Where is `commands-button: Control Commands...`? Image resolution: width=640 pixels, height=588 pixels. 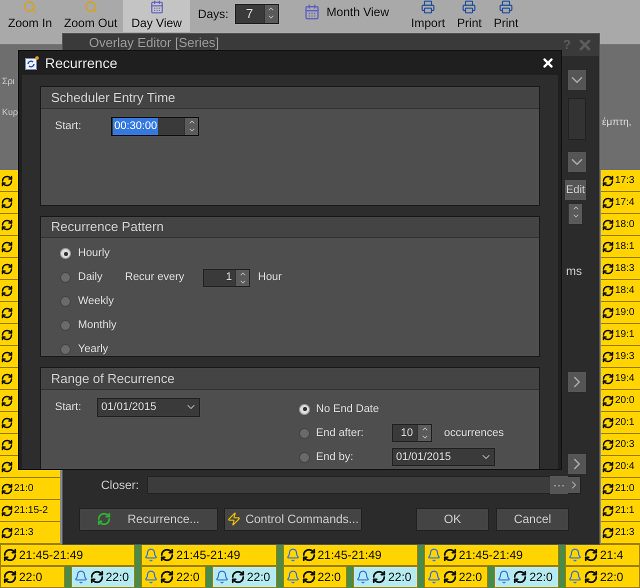 commands-button: Control Commands... is located at coordinates (293, 519).